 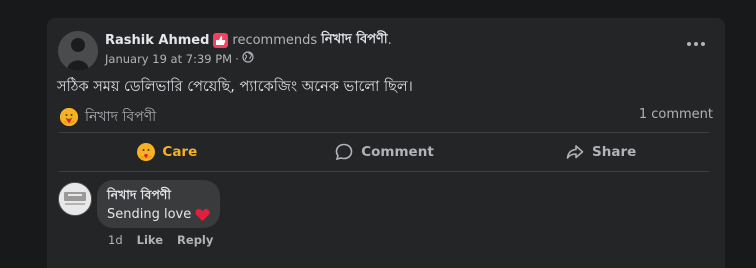 I want to click on comment-time: 1d, so click(x=115, y=240).